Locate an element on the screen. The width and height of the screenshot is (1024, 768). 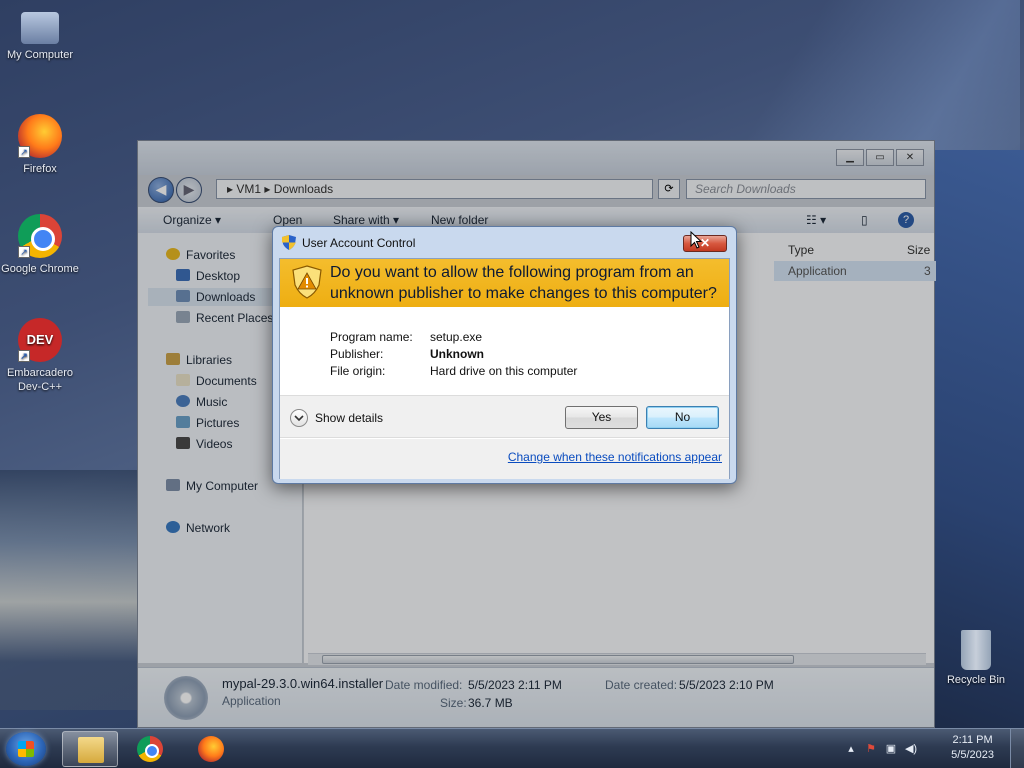
chrome-icon: ↗ is located at coordinates (40, 236).